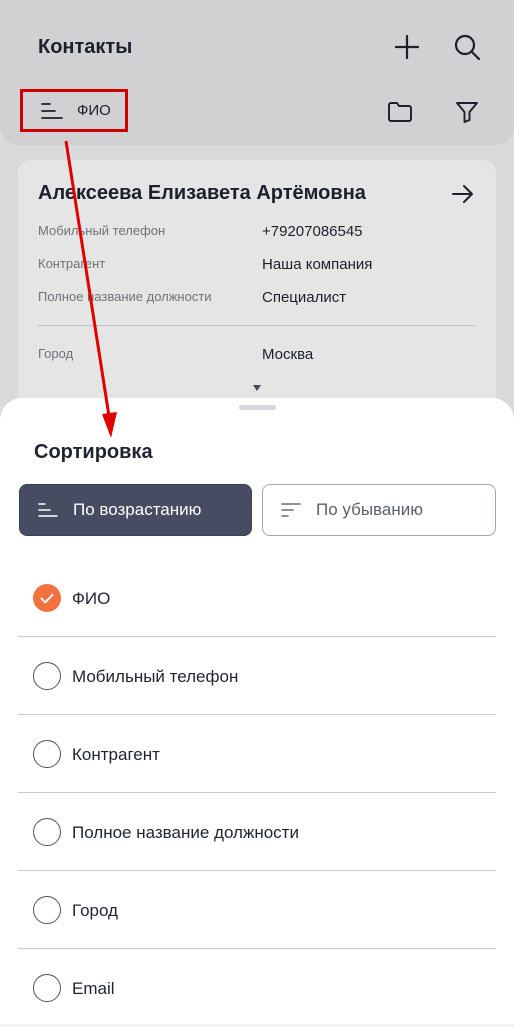  What do you see at coordinates (257, 910) in the screenshot?
I see `sort-option-city: Город` at bounding box center [257, 910].